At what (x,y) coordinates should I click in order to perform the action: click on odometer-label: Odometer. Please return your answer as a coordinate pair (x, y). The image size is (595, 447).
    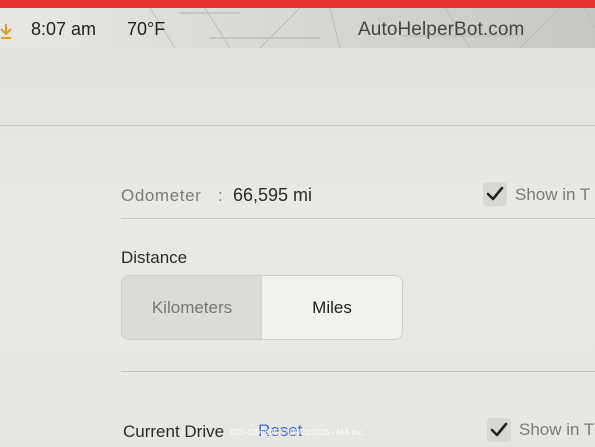
    Looking at the image, I should click on (161, 195).